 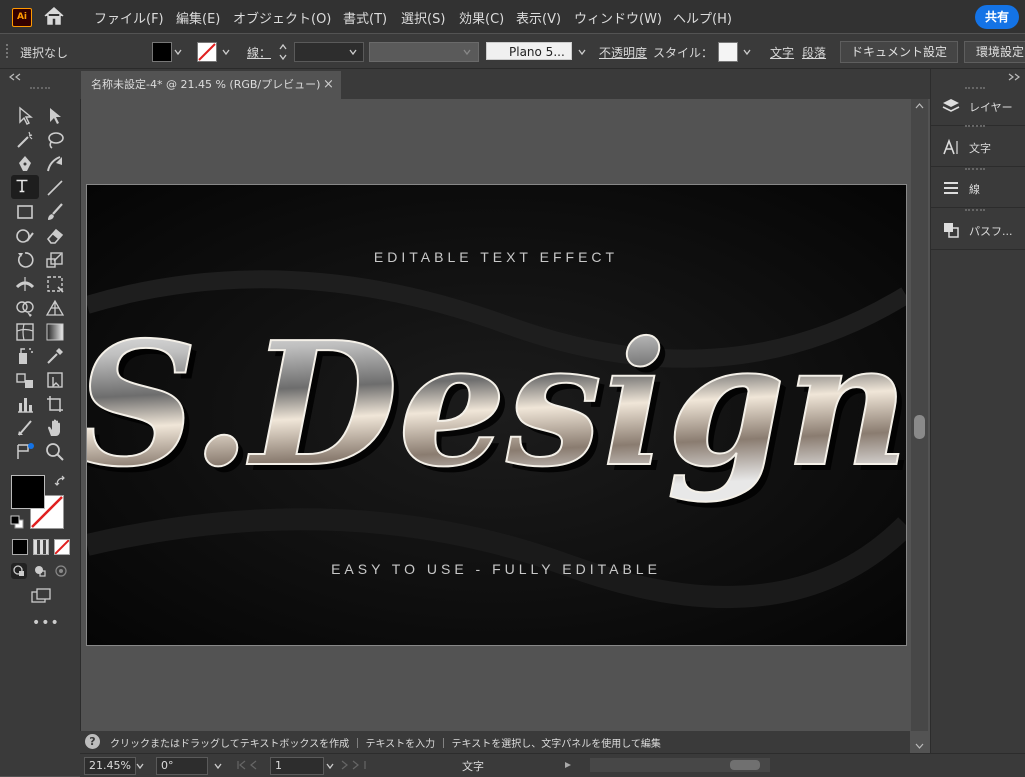 What do you see at coordinates (61, 482) in the screenshot?
I see `swap-colors-icon` at bounding box center [61, 482].